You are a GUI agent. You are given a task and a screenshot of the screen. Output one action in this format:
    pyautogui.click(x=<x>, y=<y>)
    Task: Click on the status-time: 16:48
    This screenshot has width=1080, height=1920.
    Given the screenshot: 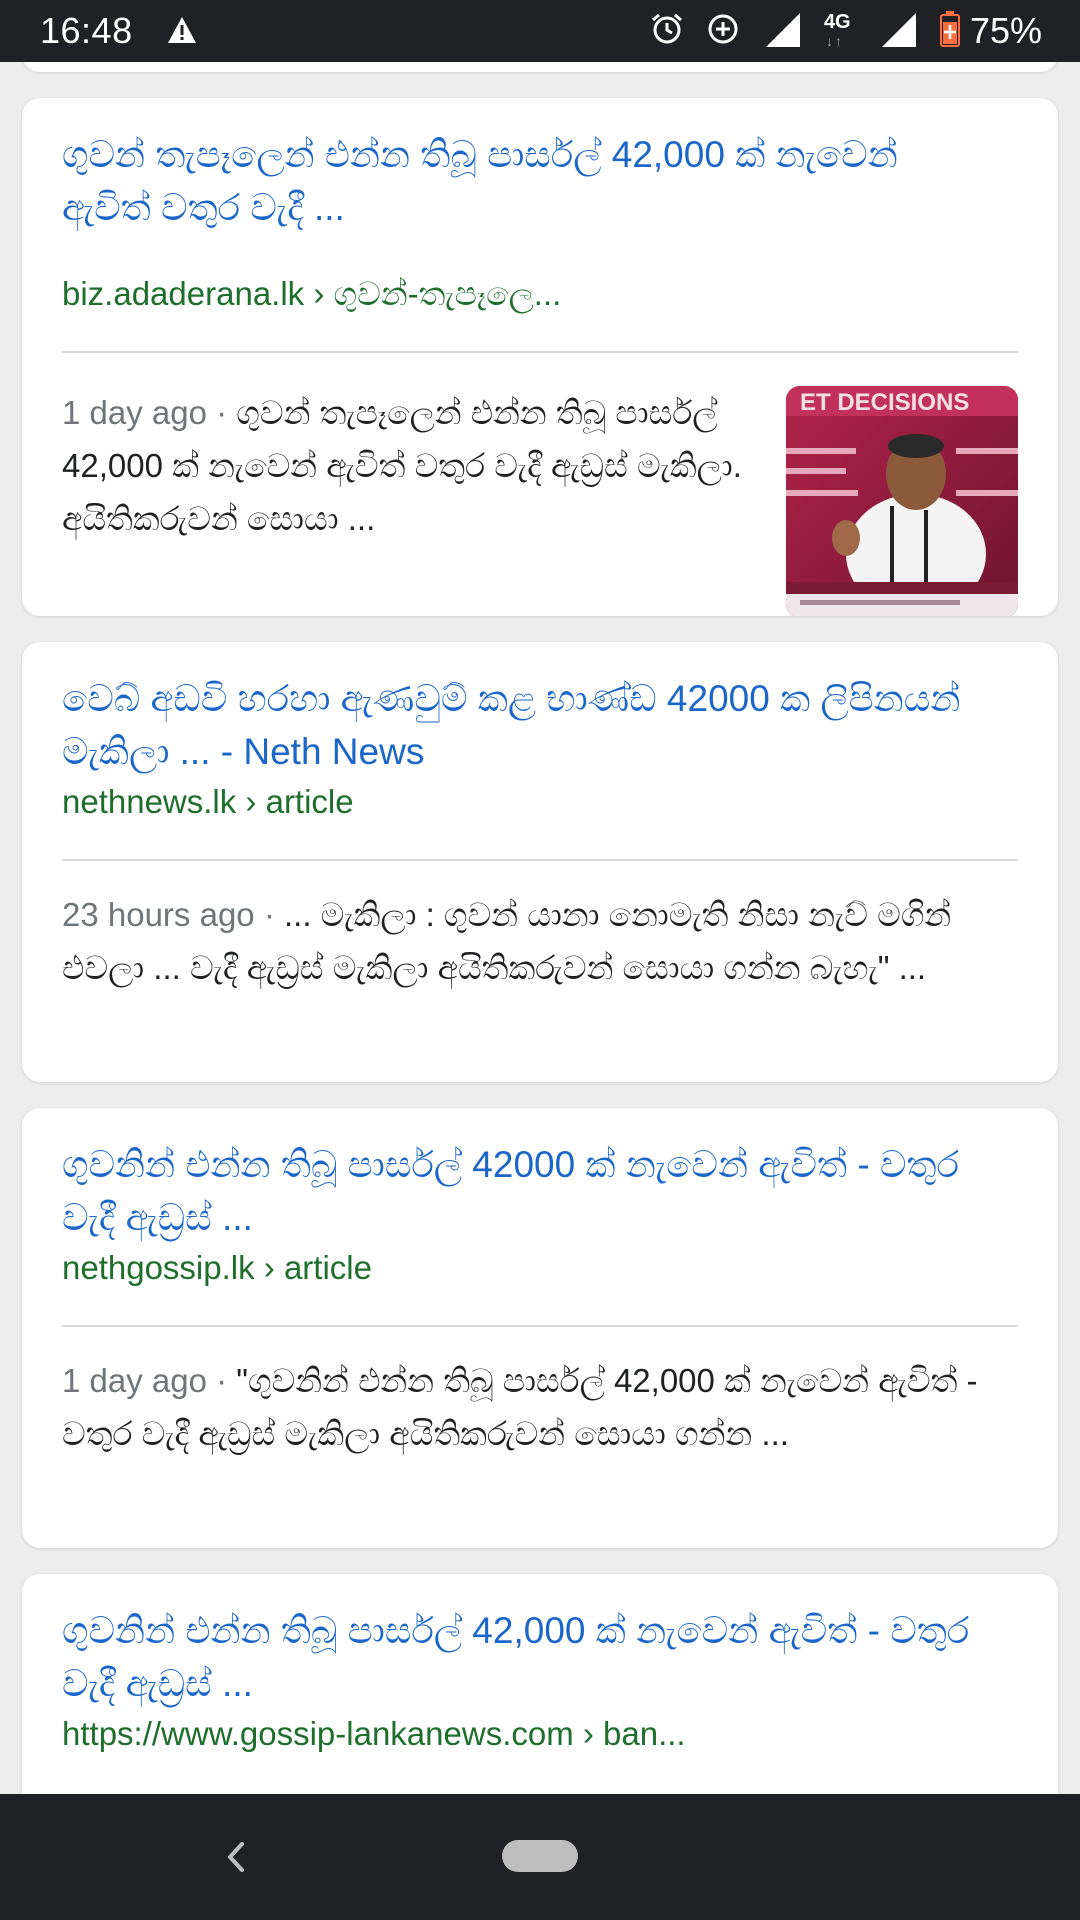 What is the action you would take?
    pyautogui.click(x=86, y=30)
    